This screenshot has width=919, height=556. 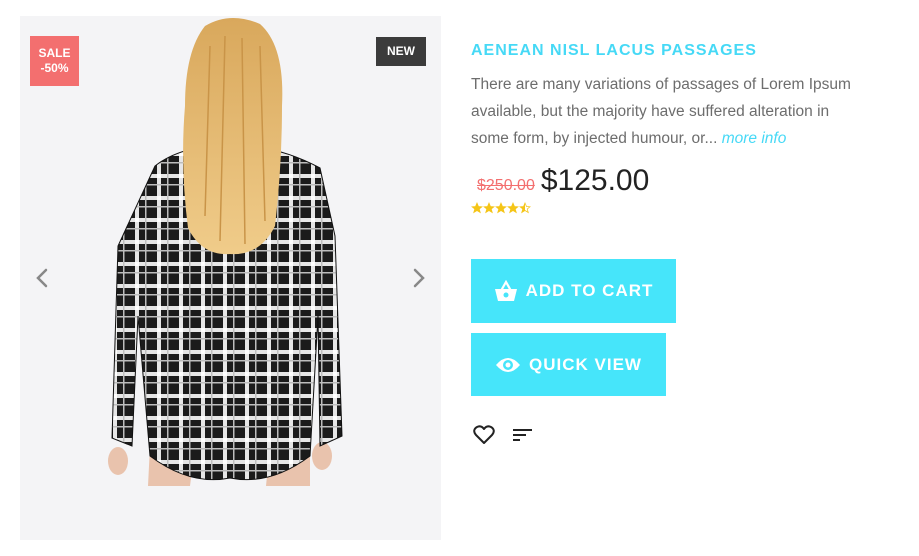 What do you see at coordinates (585, 364) in the screenshot?
I see `quick-view-label: QUICK VIEW` at bounding box center [585, 364].